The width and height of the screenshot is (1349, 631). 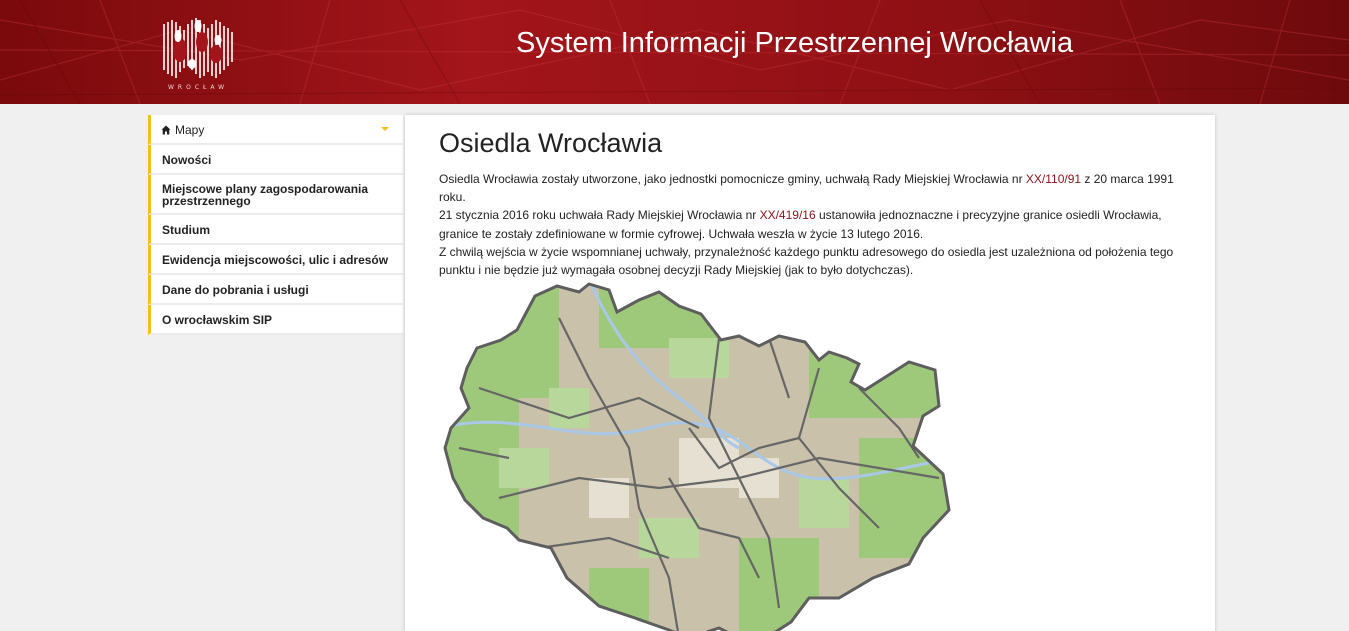 I want to click on sidebar-item-label: O wrocławskim SIP, so click(x=217, y=320).